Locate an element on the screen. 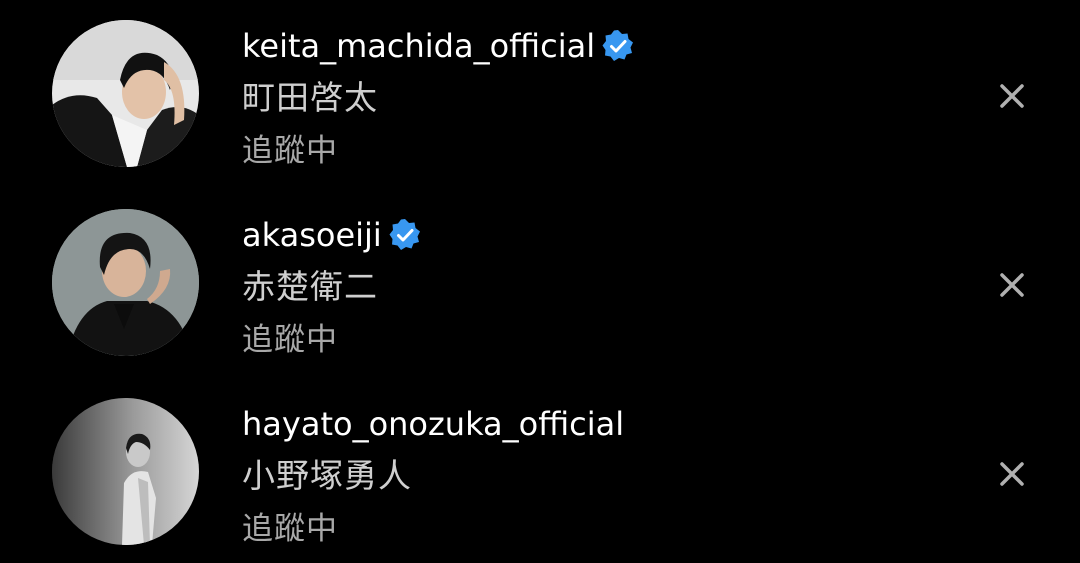 Image resolution: width=1080 pixels, height=563 pixels. full-name: 小野塚勇人 is located at coordinates (327, 475).